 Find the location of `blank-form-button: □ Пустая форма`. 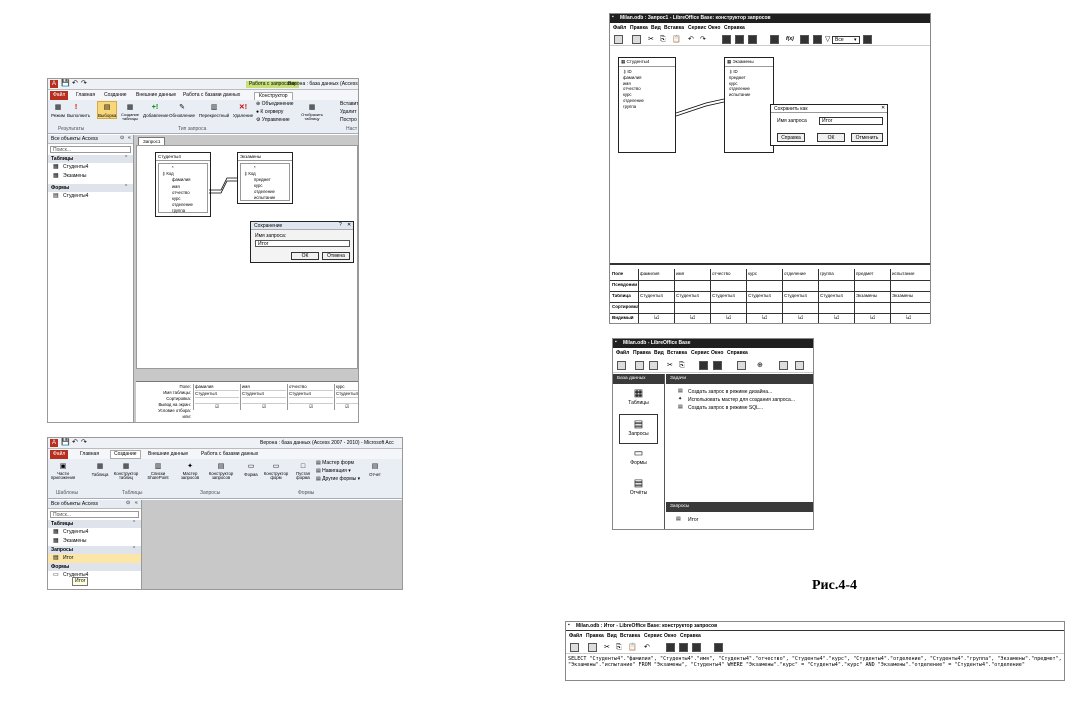

blank-form-button: □ Пустая форма is located at coordinates (303, 471).